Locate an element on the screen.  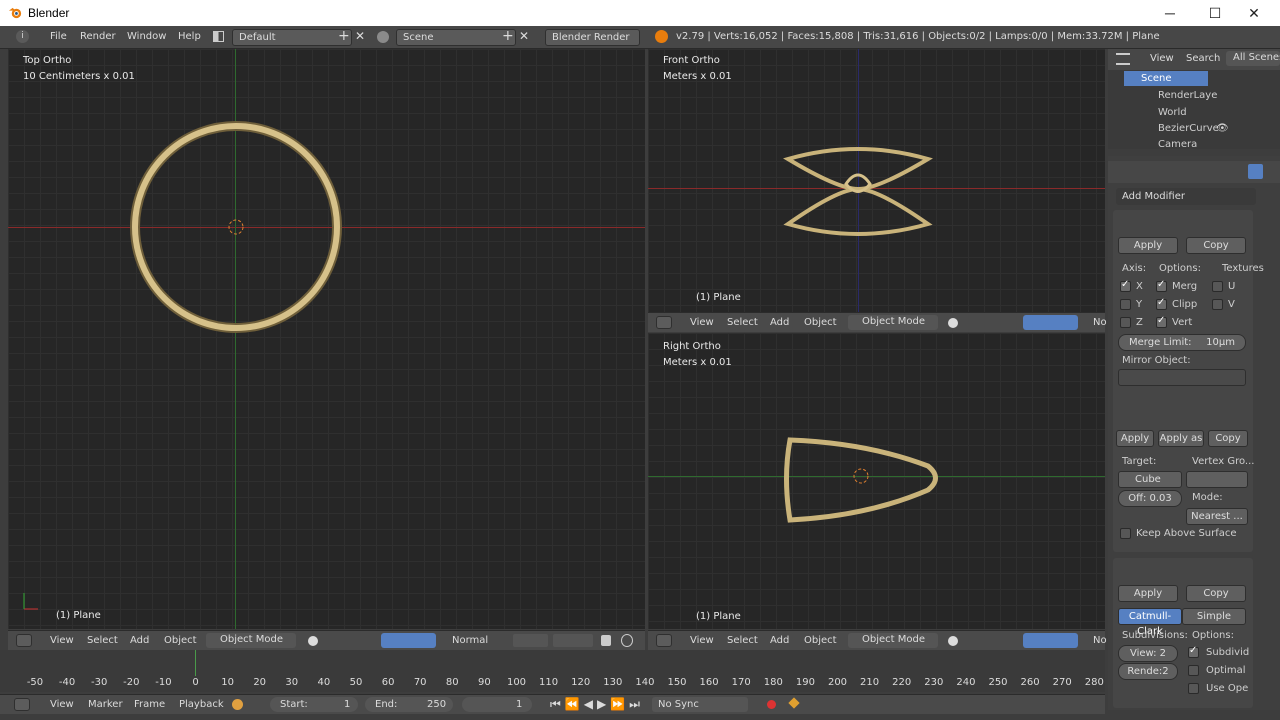
modifiers-tab-icon is located at coordinates (1255, 171).